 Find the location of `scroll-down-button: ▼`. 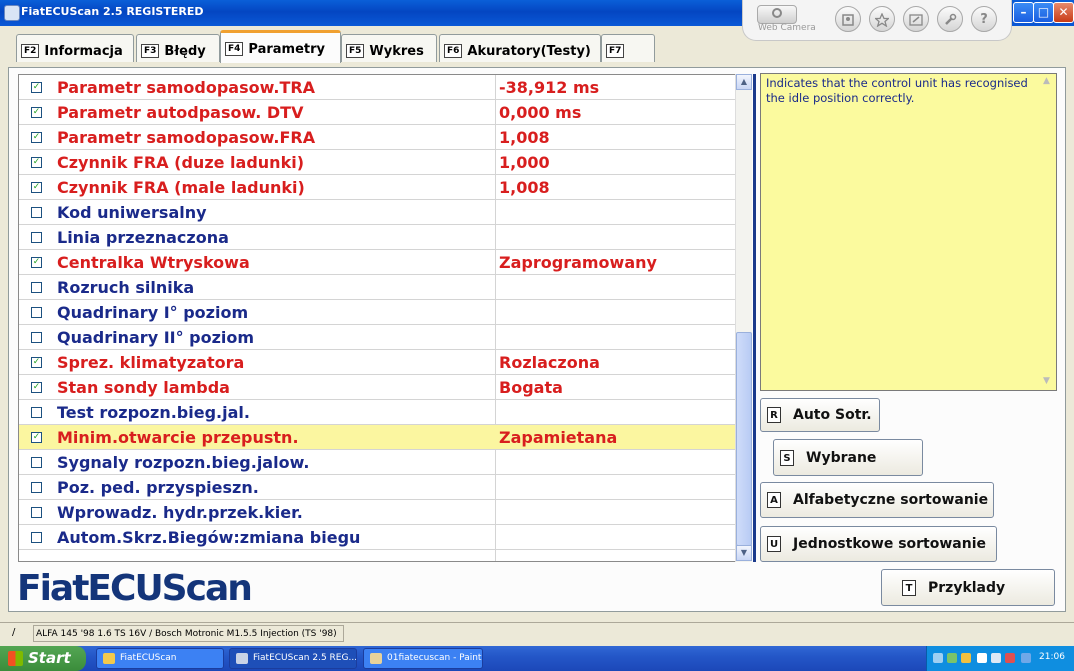

scroll-down-button: ▼ is located at coordinates (744, 553).